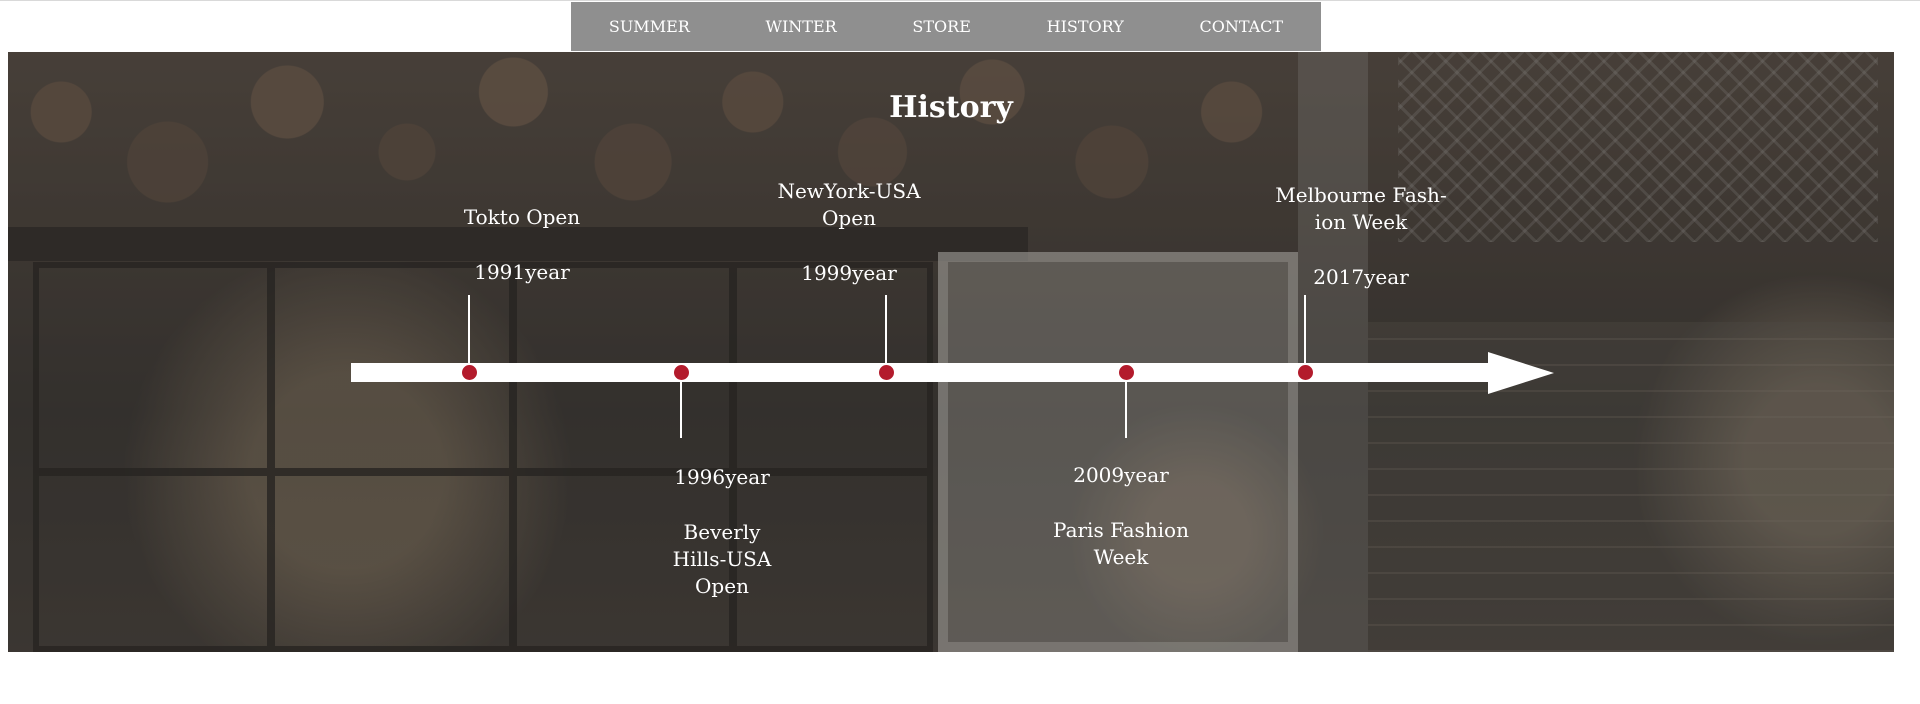  I want to click on nav-history-link: HISTORY, so click(1085, 26).